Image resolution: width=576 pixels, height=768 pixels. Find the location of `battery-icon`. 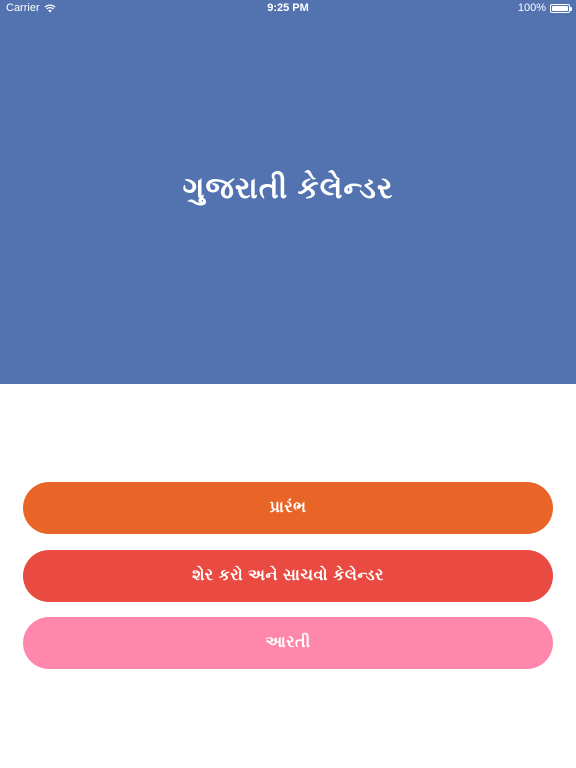

battery-icon is located at coordinates (561, 8).